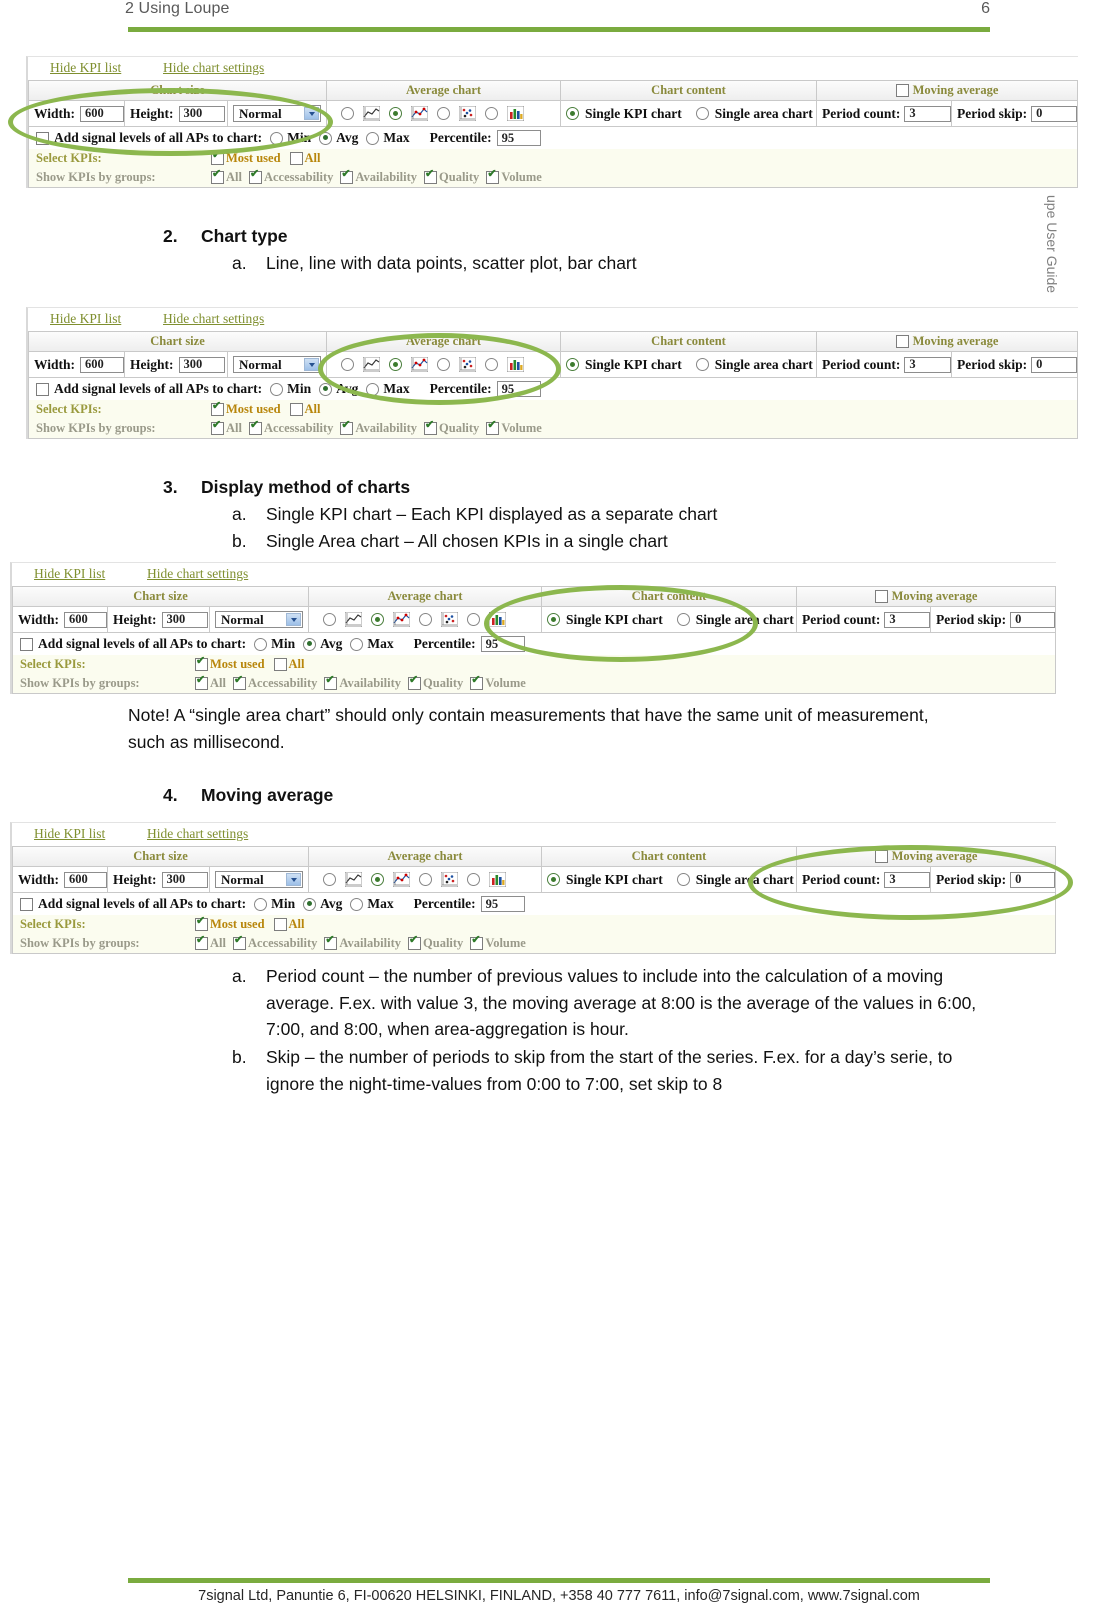 The width and height of the screenshot is (1109, 1616). Describe the element at coordinates (378, 428) in the screenshot. I see `group-option-availability: Availability` at that location.